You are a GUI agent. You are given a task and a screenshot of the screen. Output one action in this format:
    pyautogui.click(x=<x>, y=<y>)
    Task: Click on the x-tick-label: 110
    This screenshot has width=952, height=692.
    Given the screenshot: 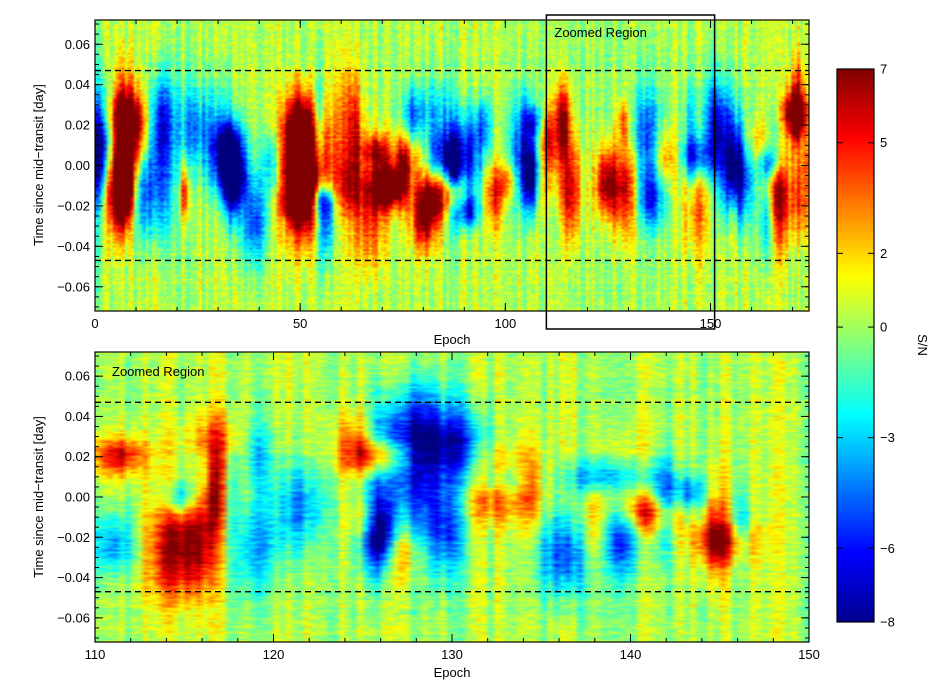 What is the action you would take?
    pyautogui.click(x=95, y=654)
    